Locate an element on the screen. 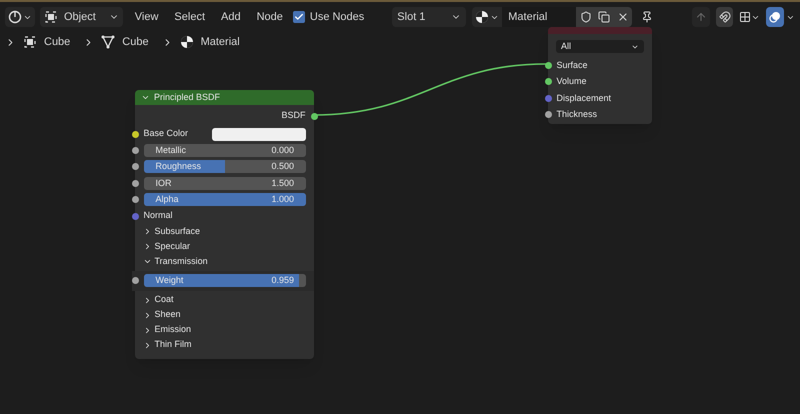 This screenshot has width=800, height=414. material-browse-button is located at coordinates (487, 17).